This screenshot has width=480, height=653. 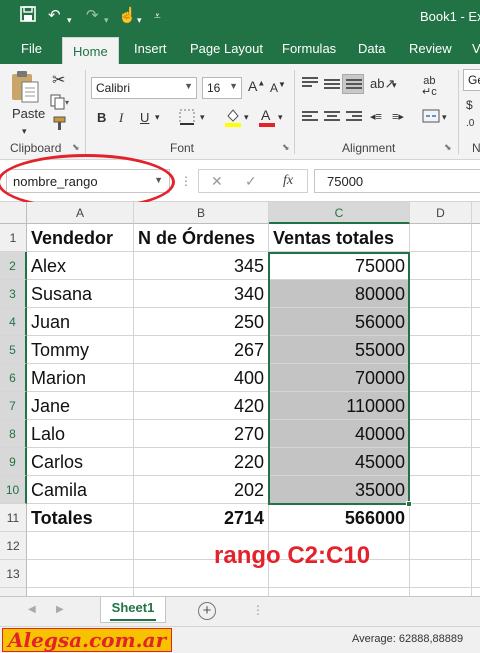 I want to click on cell-a9: Carlos, so click(x=80, y=462).